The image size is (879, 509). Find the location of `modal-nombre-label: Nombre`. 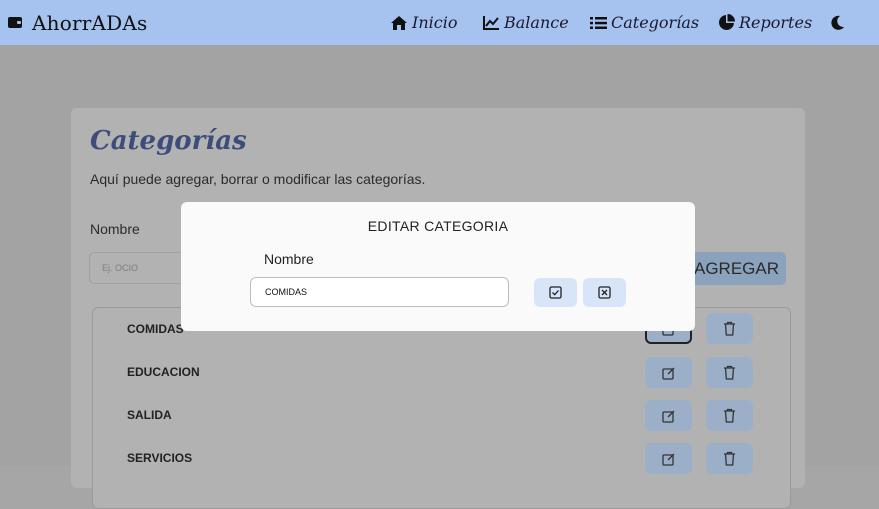

modal-nombre-label: Nombre is located at coordinates (289, 259).